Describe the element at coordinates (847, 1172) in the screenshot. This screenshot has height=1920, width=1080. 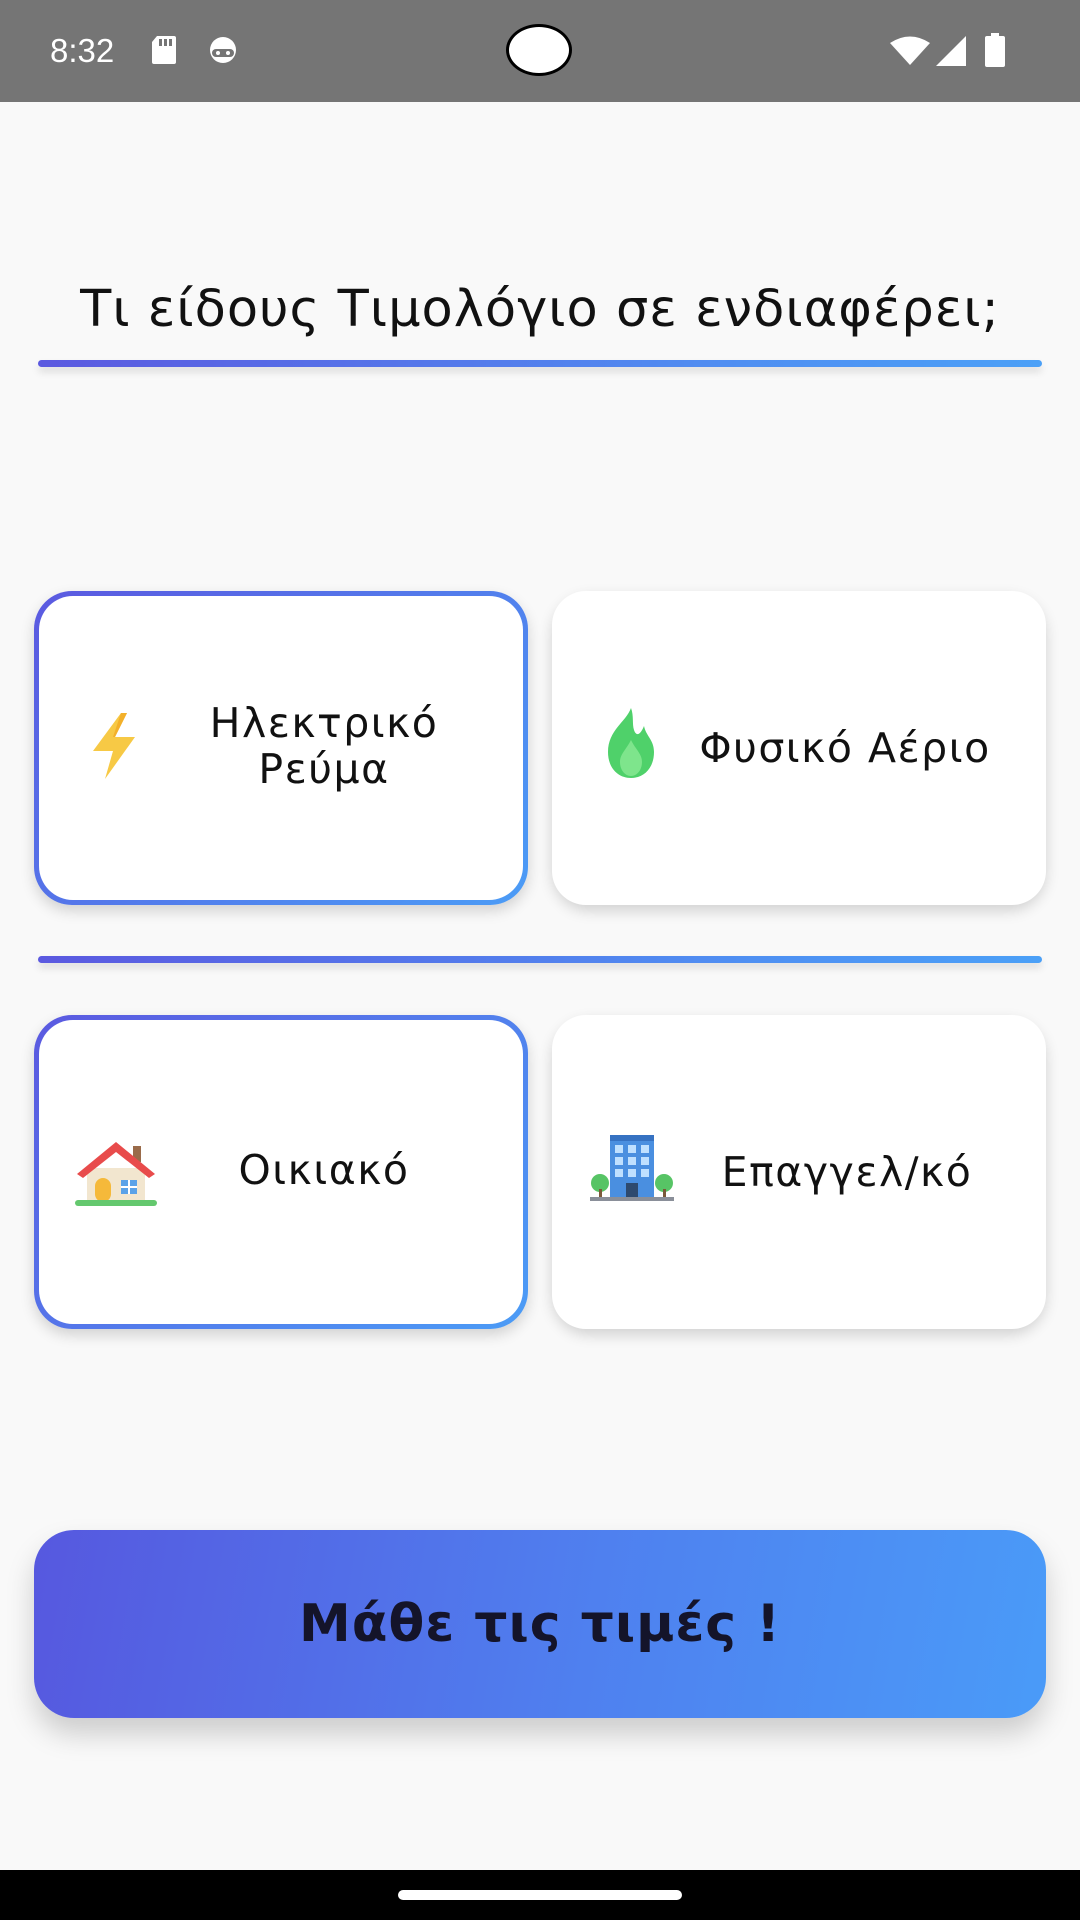
I see `option-business-label: Επαγγελ/κό` at that location.